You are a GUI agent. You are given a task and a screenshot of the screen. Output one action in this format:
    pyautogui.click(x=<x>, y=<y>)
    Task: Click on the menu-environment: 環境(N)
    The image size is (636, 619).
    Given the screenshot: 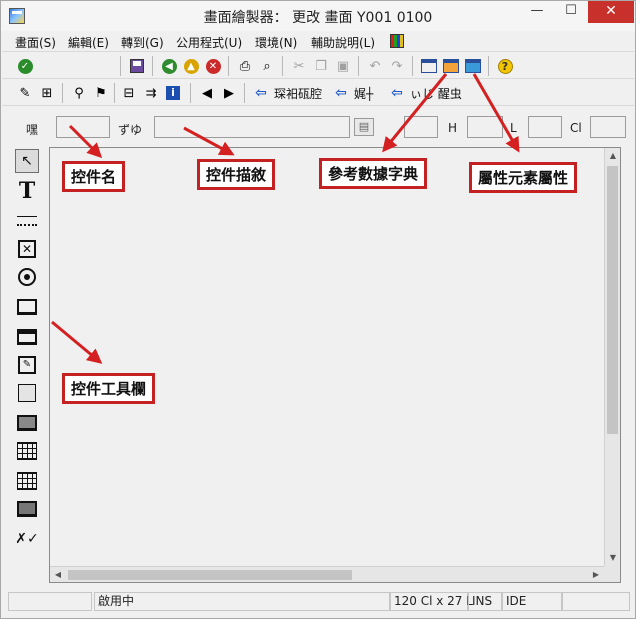 What is the action you would take?
    pyautogui.click(x=276, y=42)
    